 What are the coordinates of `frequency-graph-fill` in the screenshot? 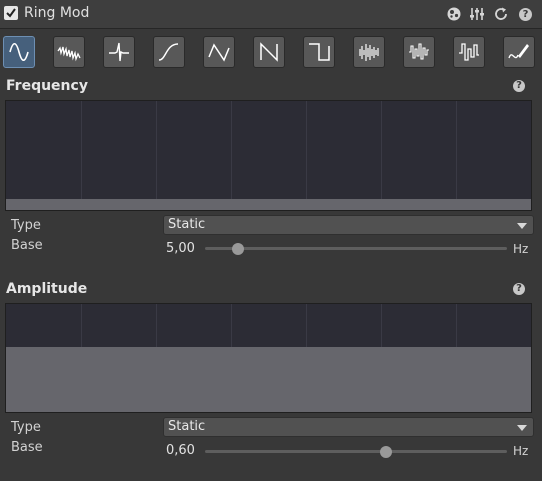 It's located at (268, 204).